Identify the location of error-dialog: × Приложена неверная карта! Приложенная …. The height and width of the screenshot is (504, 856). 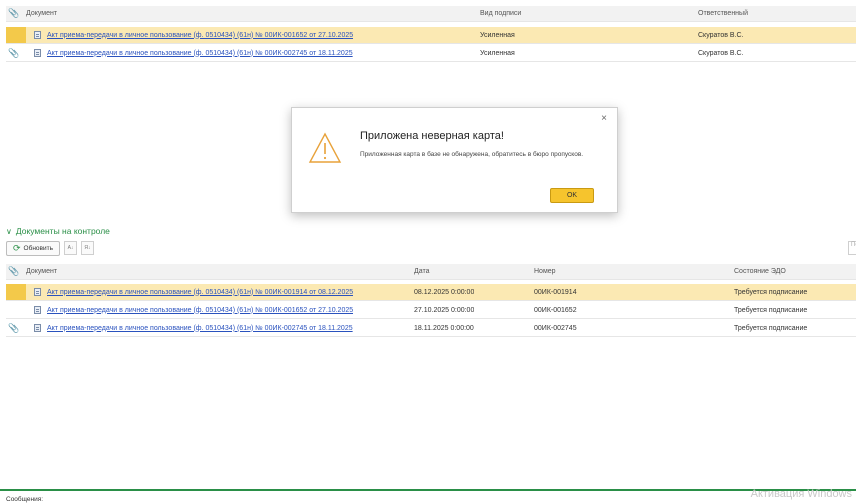
(454, 160).